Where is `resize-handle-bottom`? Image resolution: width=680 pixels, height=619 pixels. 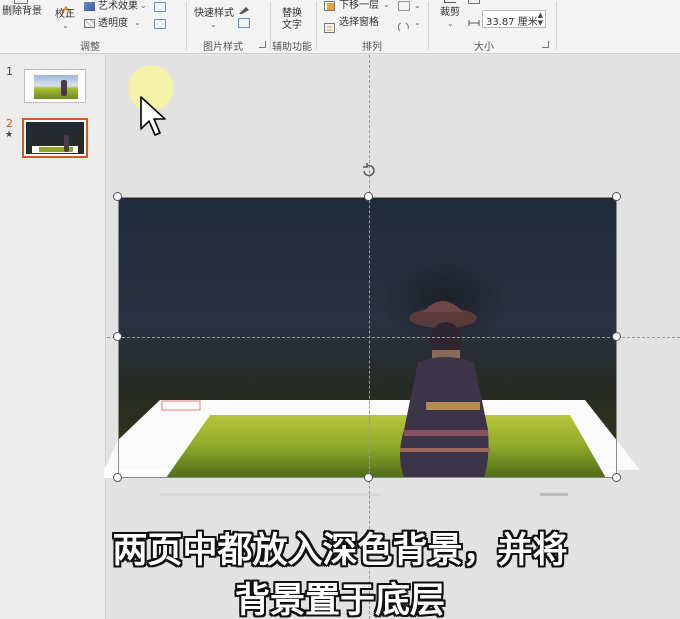 resize-handle-bottom is located at coordinates (368, 477).